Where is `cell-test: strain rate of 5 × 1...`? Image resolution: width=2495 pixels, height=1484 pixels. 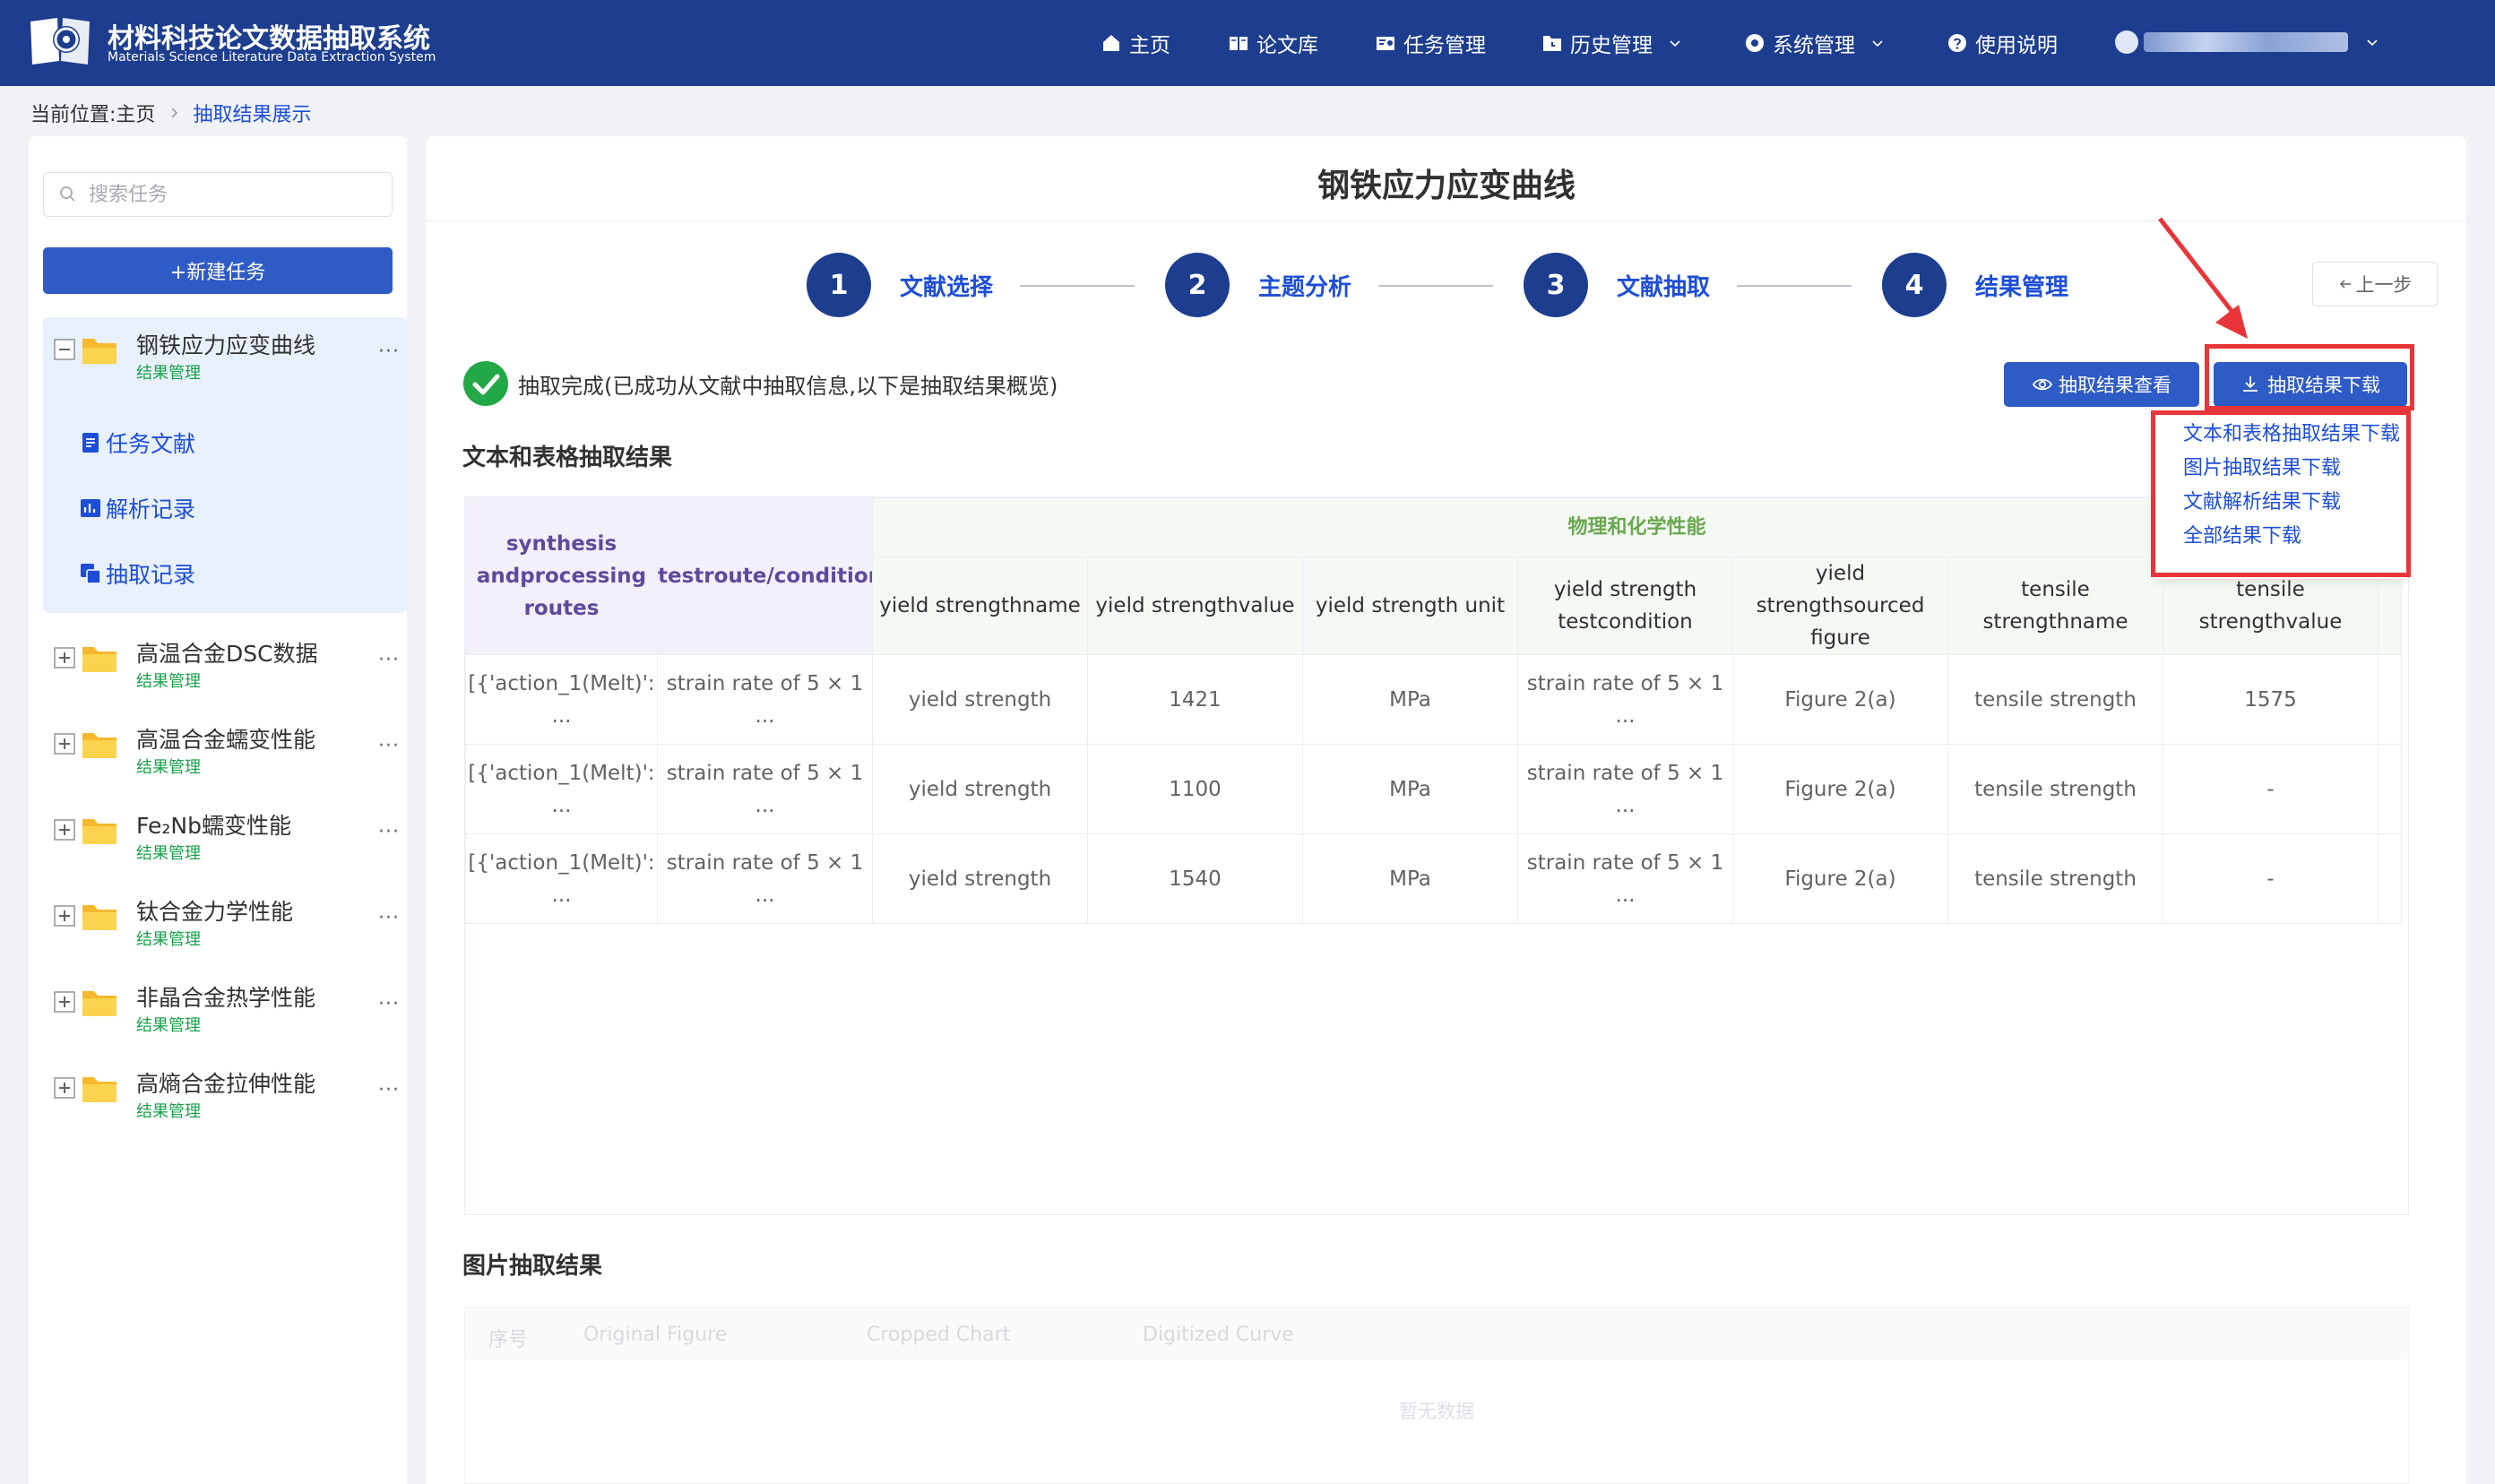
cell-test: strain rate of 5 × 1... is located at coordinates (765, 878).